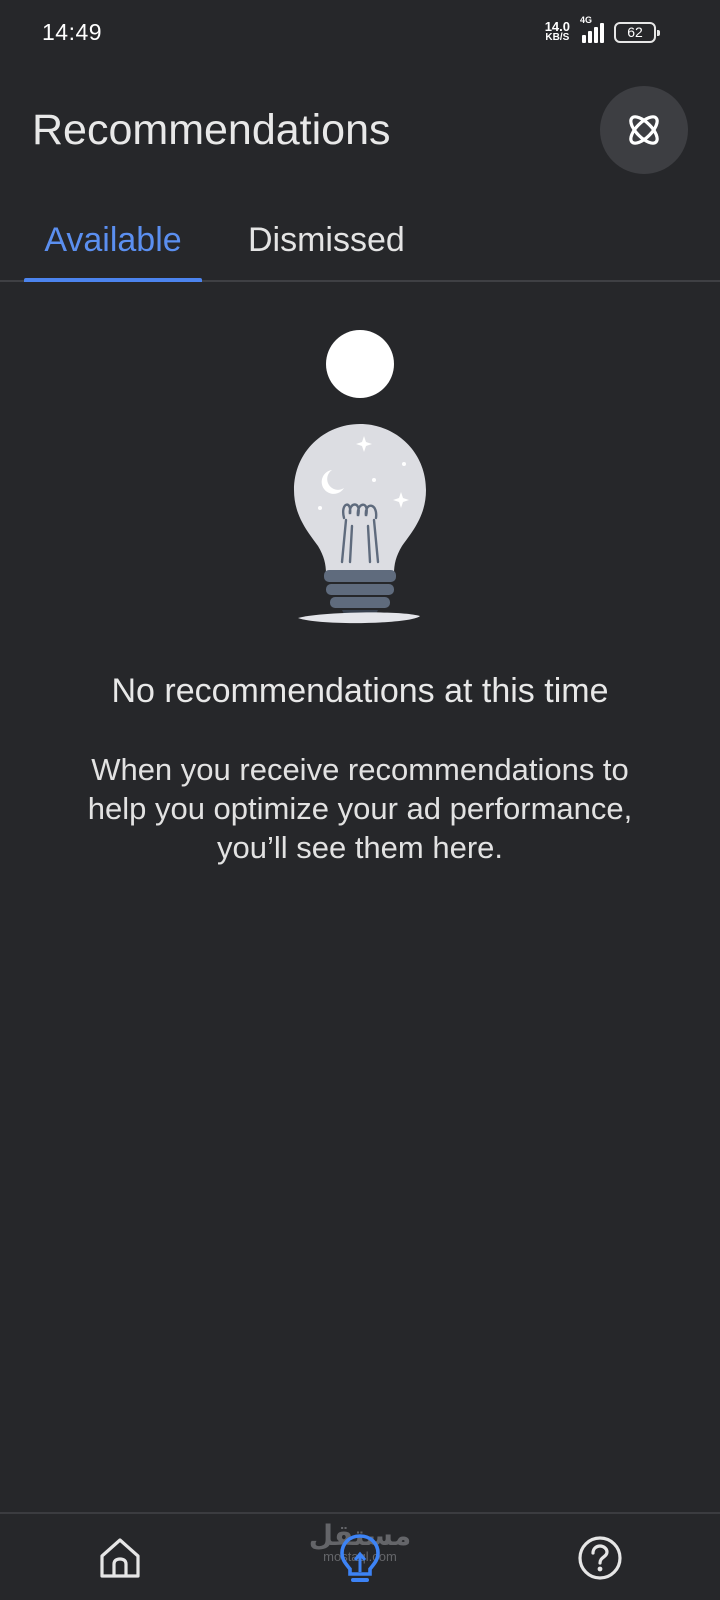 Image resolution: width=720 pixels, height=1600 pixels. I want to click on tab-bar: Available Dismissed, so click(360, 241).